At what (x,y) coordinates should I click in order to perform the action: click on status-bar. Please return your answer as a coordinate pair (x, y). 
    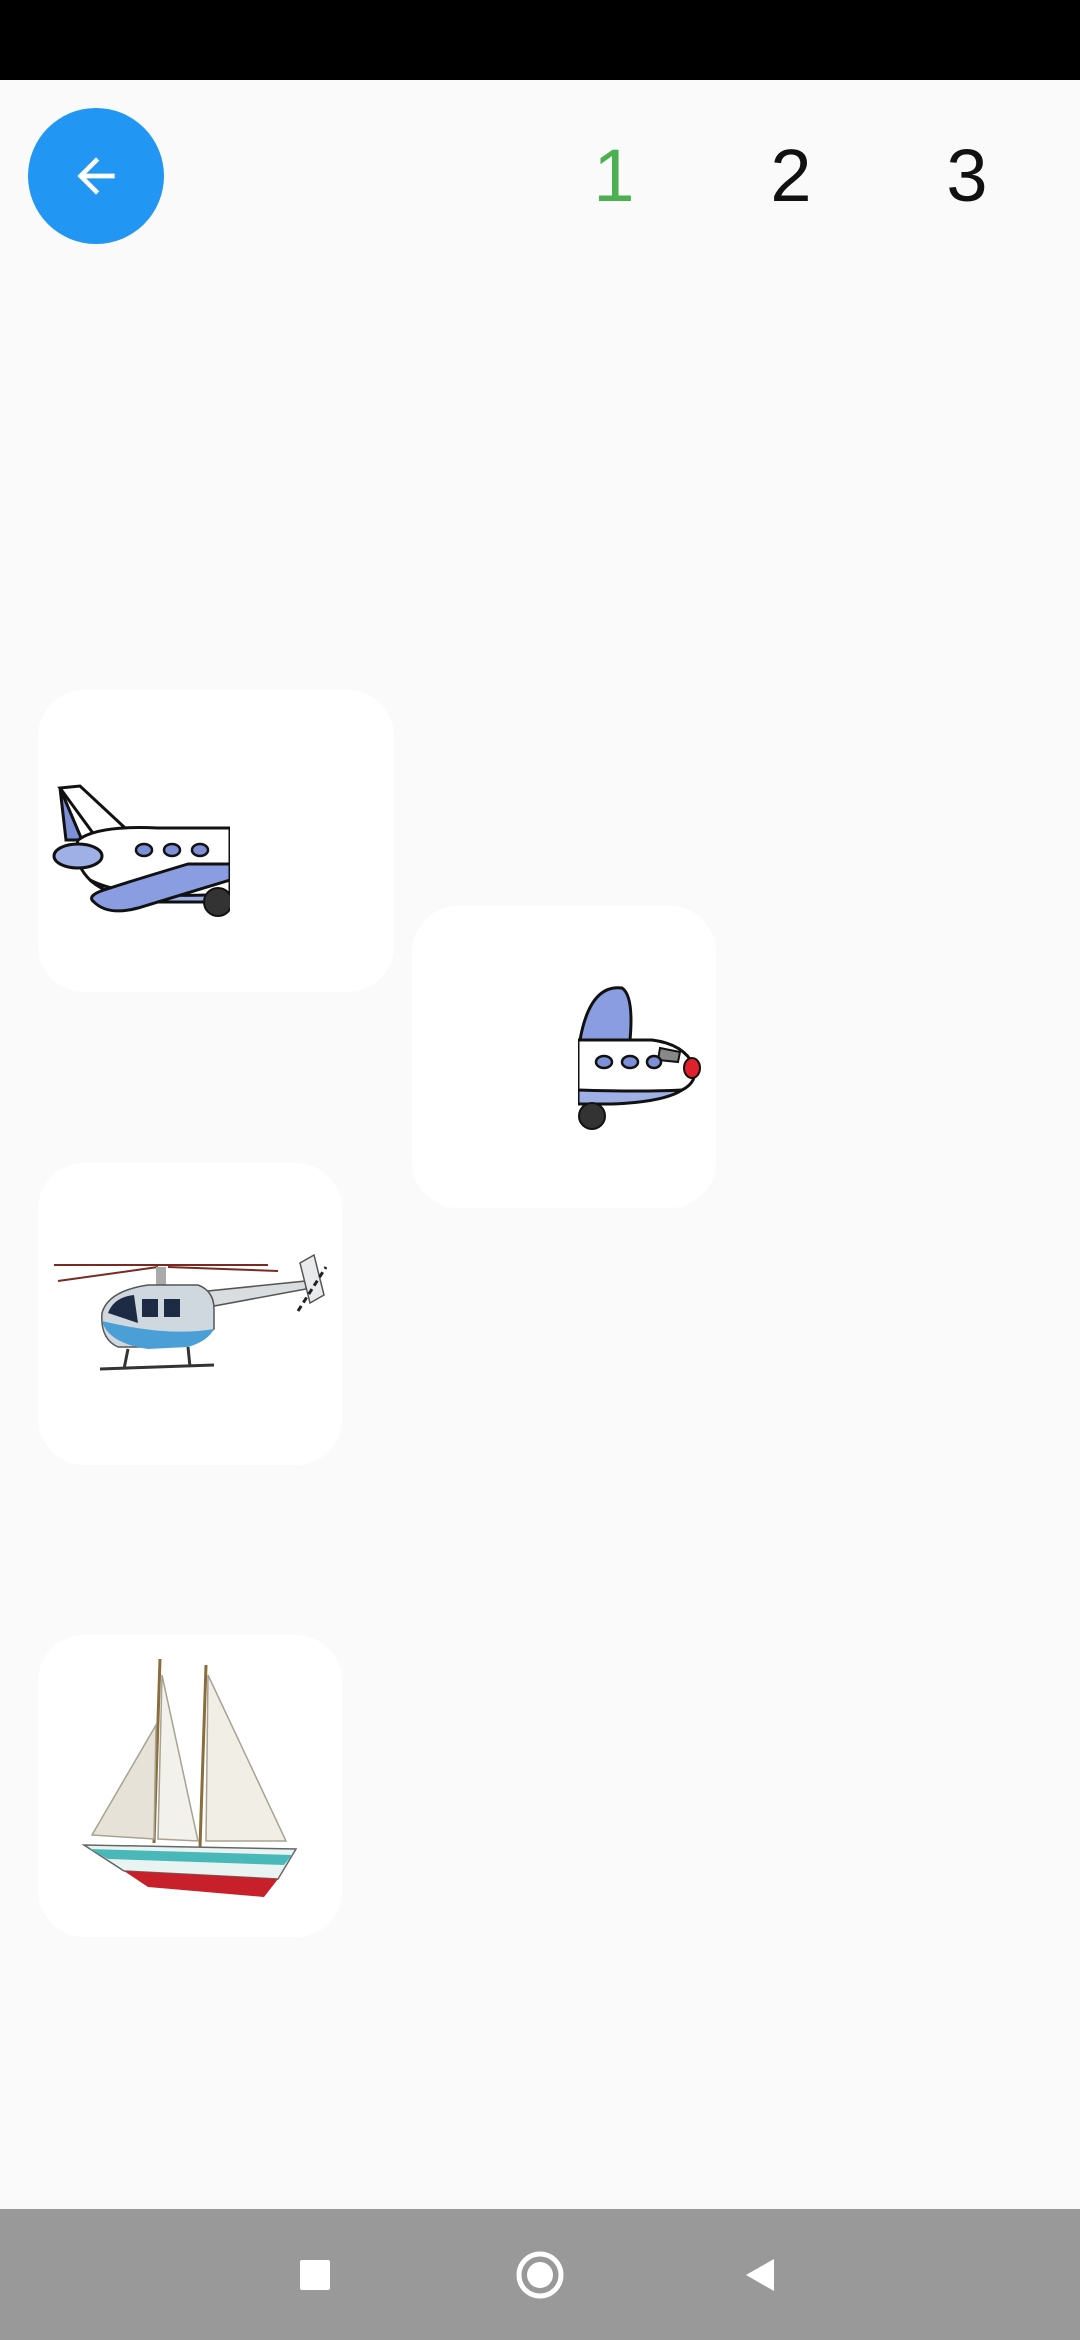
    Looking at the image, I should click on (540, 40).